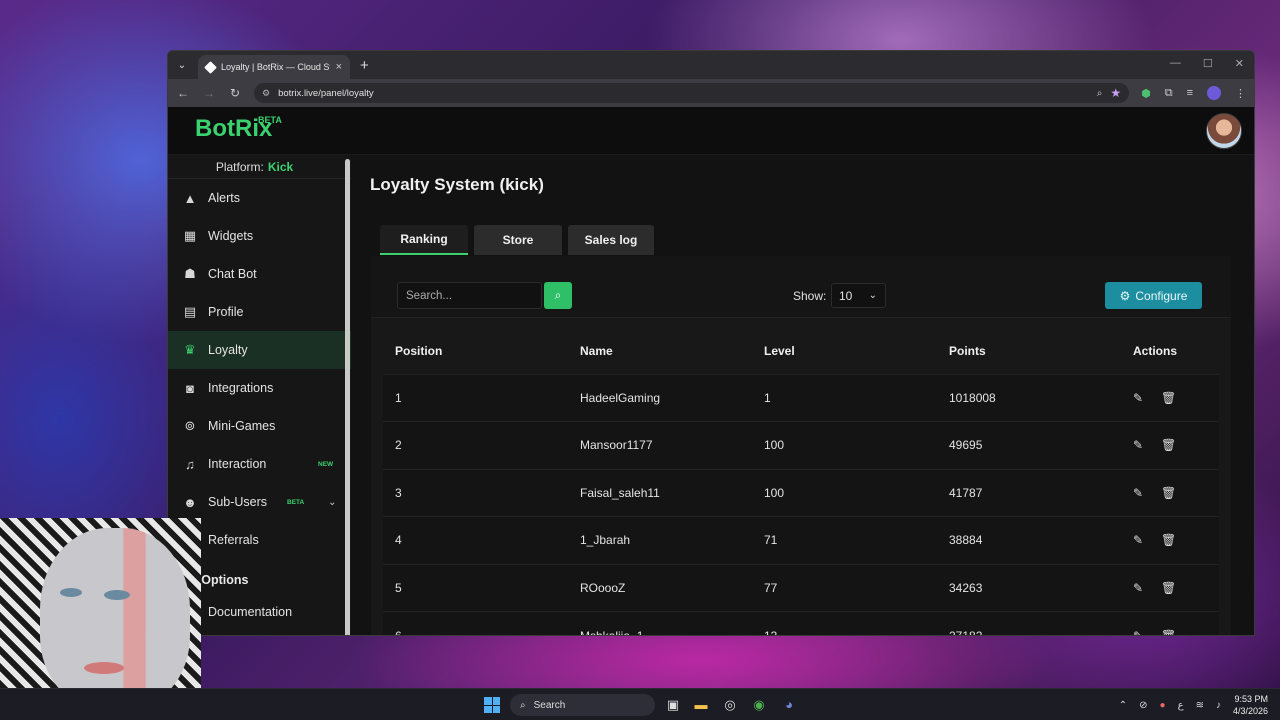 This screenshot has width=1280, height=720. Describe the element at coordinates (1123, 705) in the screenshot. I see `chevron-up-icon: ⌃` at that location.